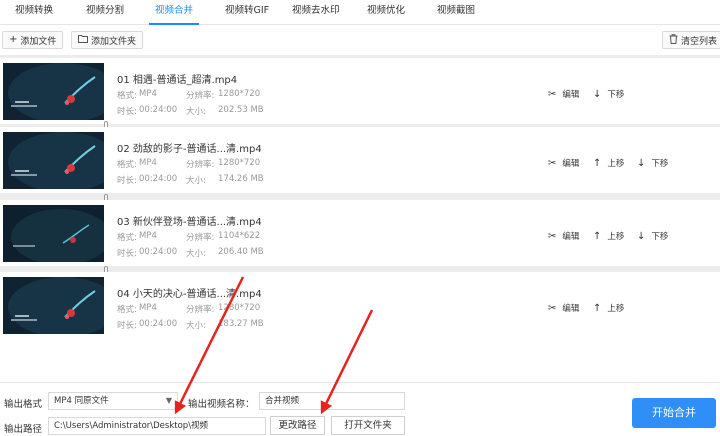 This screenshot has width=720, height=436. What do you see at coordinates (105, 12) in the screenshot?
I see `tab-video-split: 视频分割` at bounding box center [105, 12].